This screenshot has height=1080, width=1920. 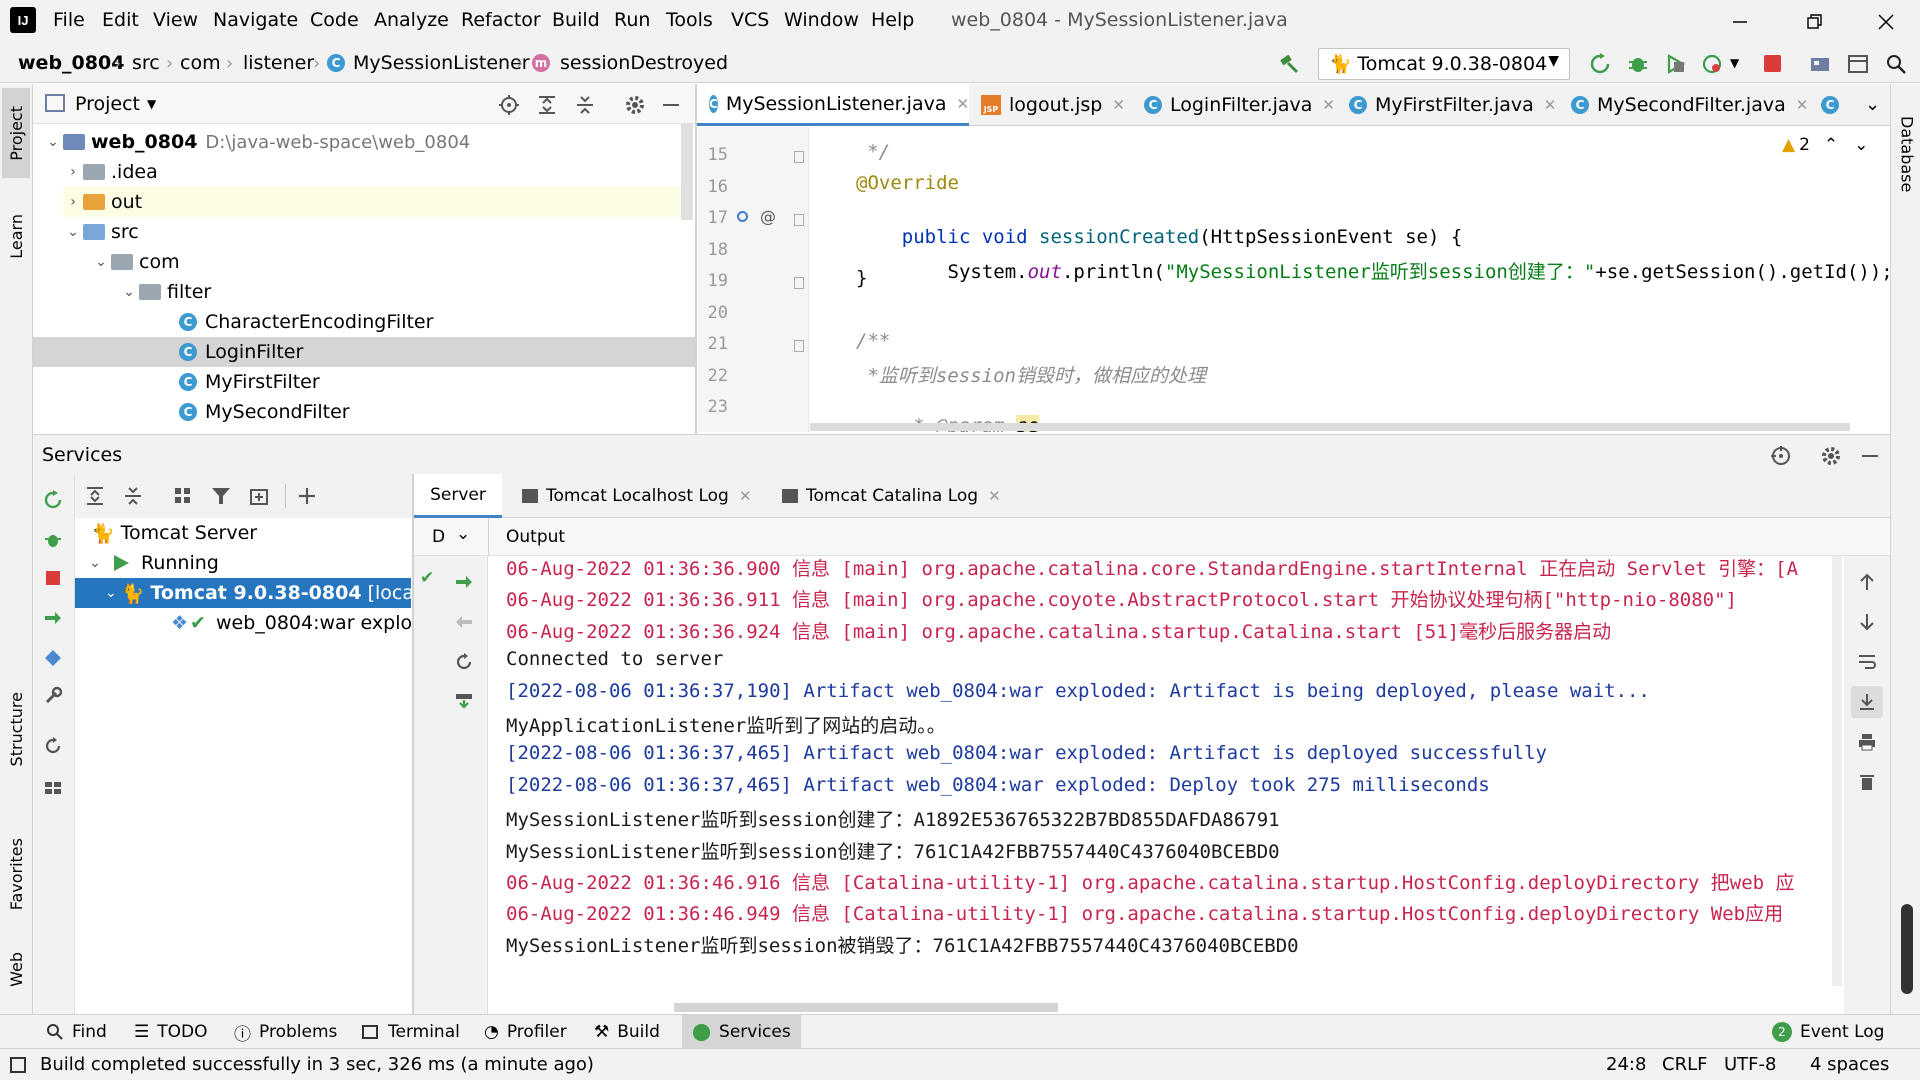 What do you see at coordinates (891, 496) in the screenshot?
I see `tab-tomcat-catalina-log: Tomcat Catalina Log ✕` at bounding box center [891, 496].